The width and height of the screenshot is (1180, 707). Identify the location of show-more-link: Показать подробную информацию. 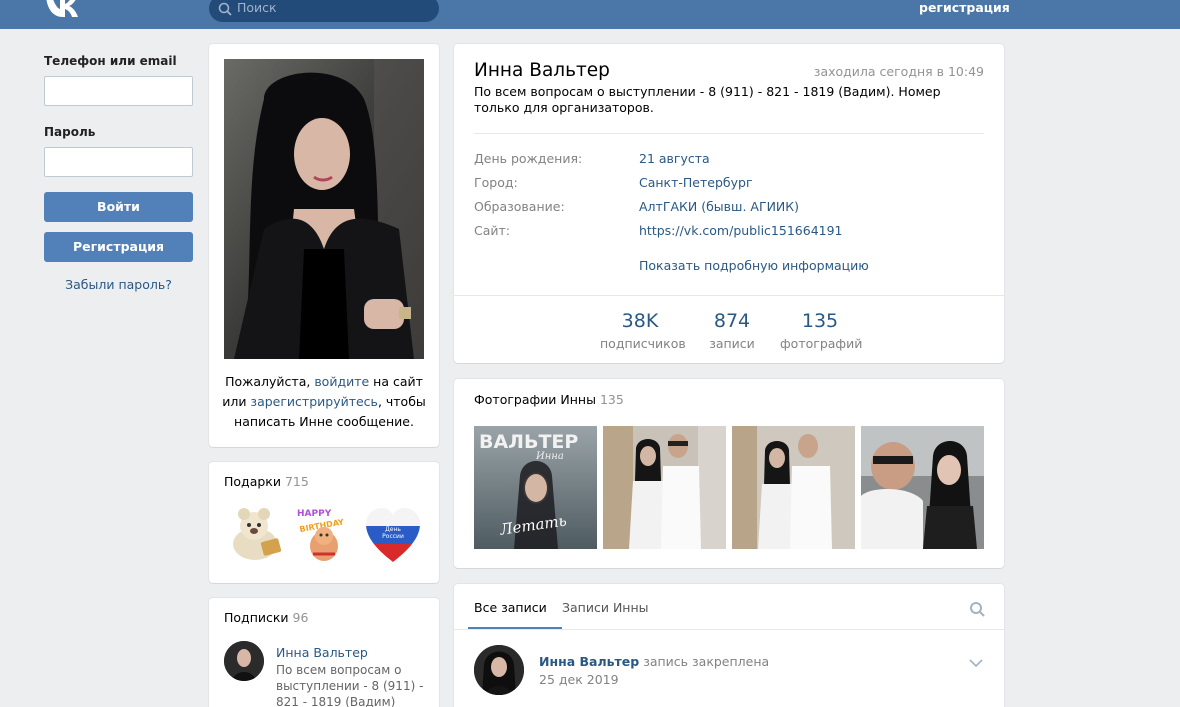
(754, 265).